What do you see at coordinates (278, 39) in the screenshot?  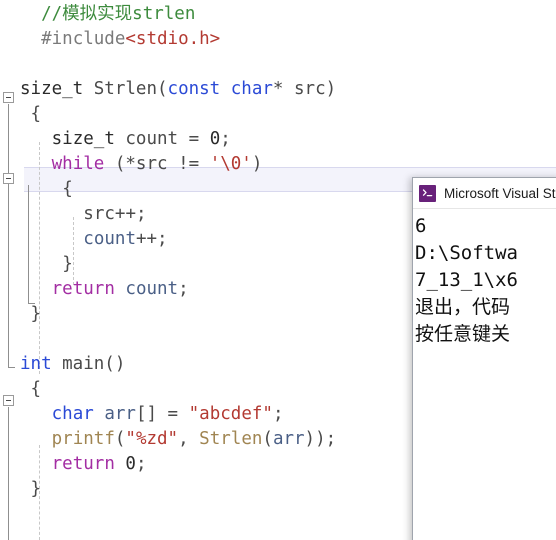 I see `code-line: #include<stdio.h>` at bounding box center [278, 39].